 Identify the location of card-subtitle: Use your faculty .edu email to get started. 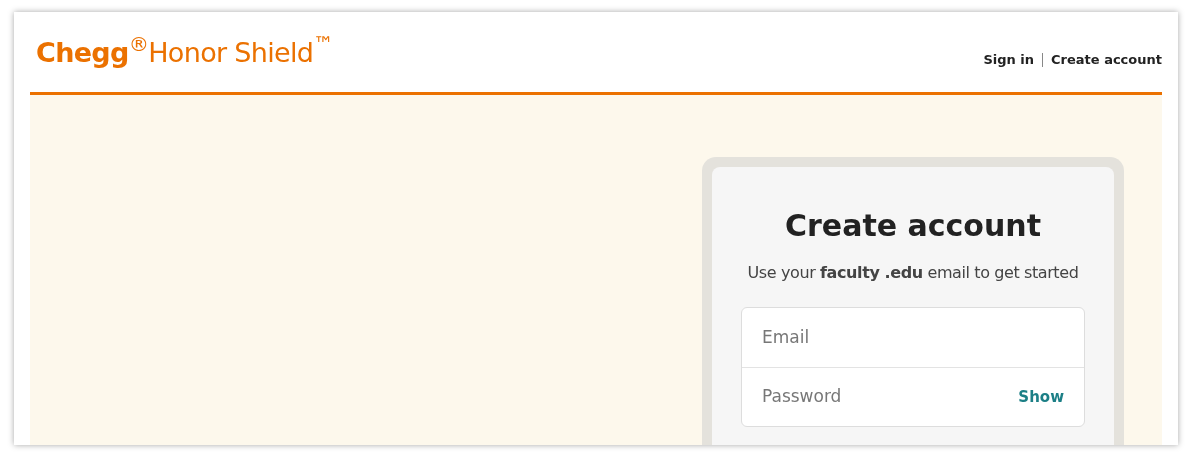
(913, 273).